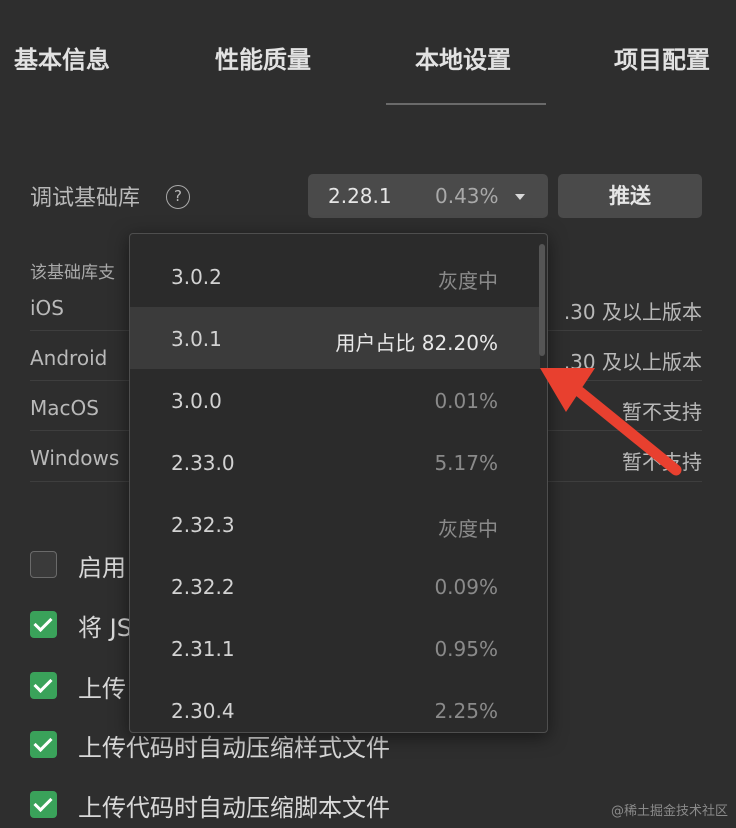 The height and width of the screenshot is (828, 736). I want to click on annotation-arrow-icon, so click(611, 422).